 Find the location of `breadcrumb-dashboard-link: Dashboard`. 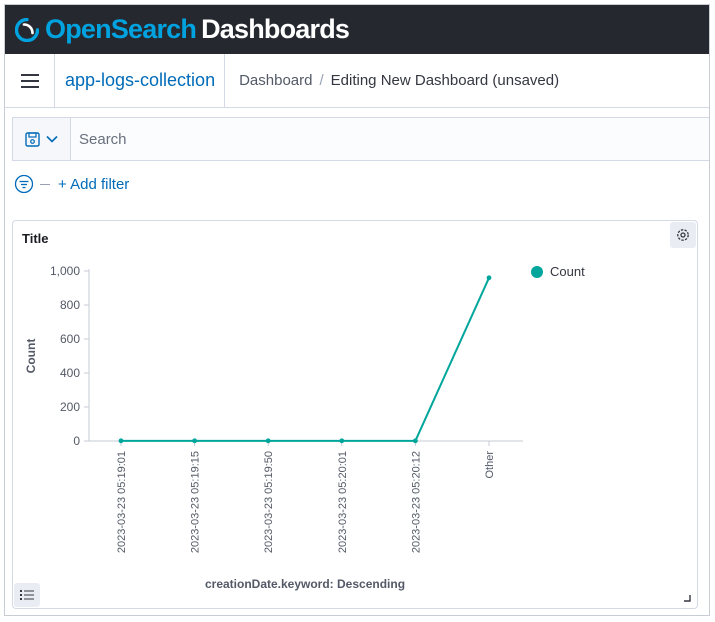

breadcrumb-dashboard-link: Dashboard is located at coordinates (275, 80).